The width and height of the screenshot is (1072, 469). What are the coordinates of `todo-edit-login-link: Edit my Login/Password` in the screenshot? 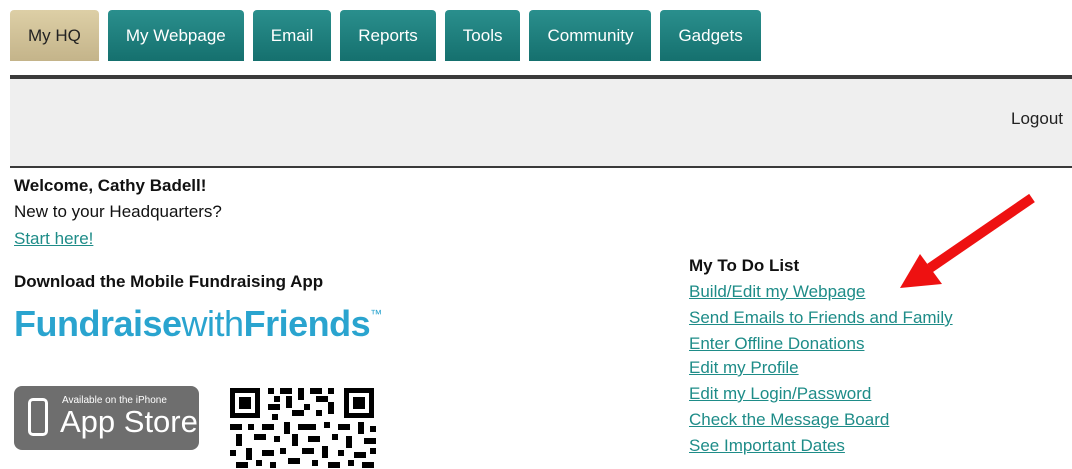 It's located at (780, 394).